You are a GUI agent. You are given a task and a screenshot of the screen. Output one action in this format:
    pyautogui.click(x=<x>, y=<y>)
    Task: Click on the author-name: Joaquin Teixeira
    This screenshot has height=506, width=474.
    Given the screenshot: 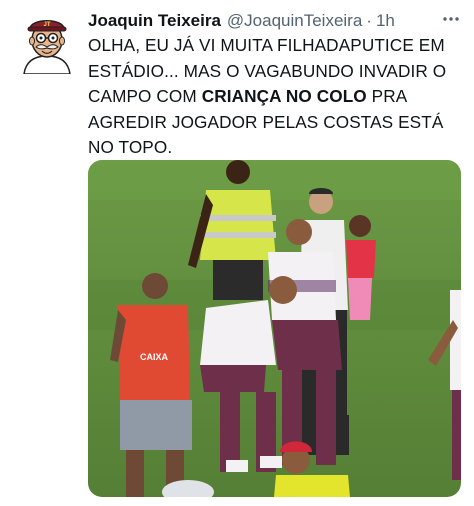 What is the action you would take?
    pyautogui.click(x=154, y=21)
    